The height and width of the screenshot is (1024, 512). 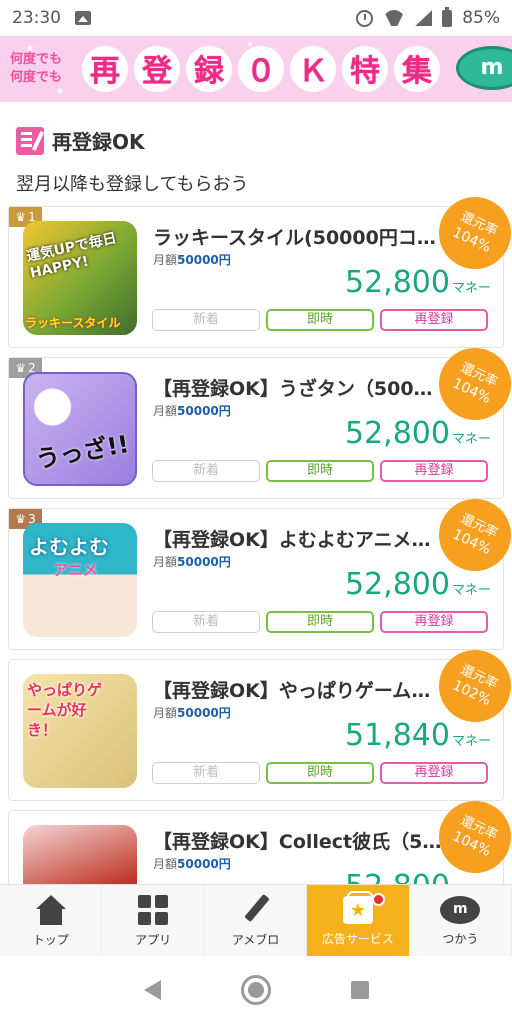 What do you see at coordinates (378, 899) in the screenshot?
I see `notification-dot` at bounding box center [378, 899].